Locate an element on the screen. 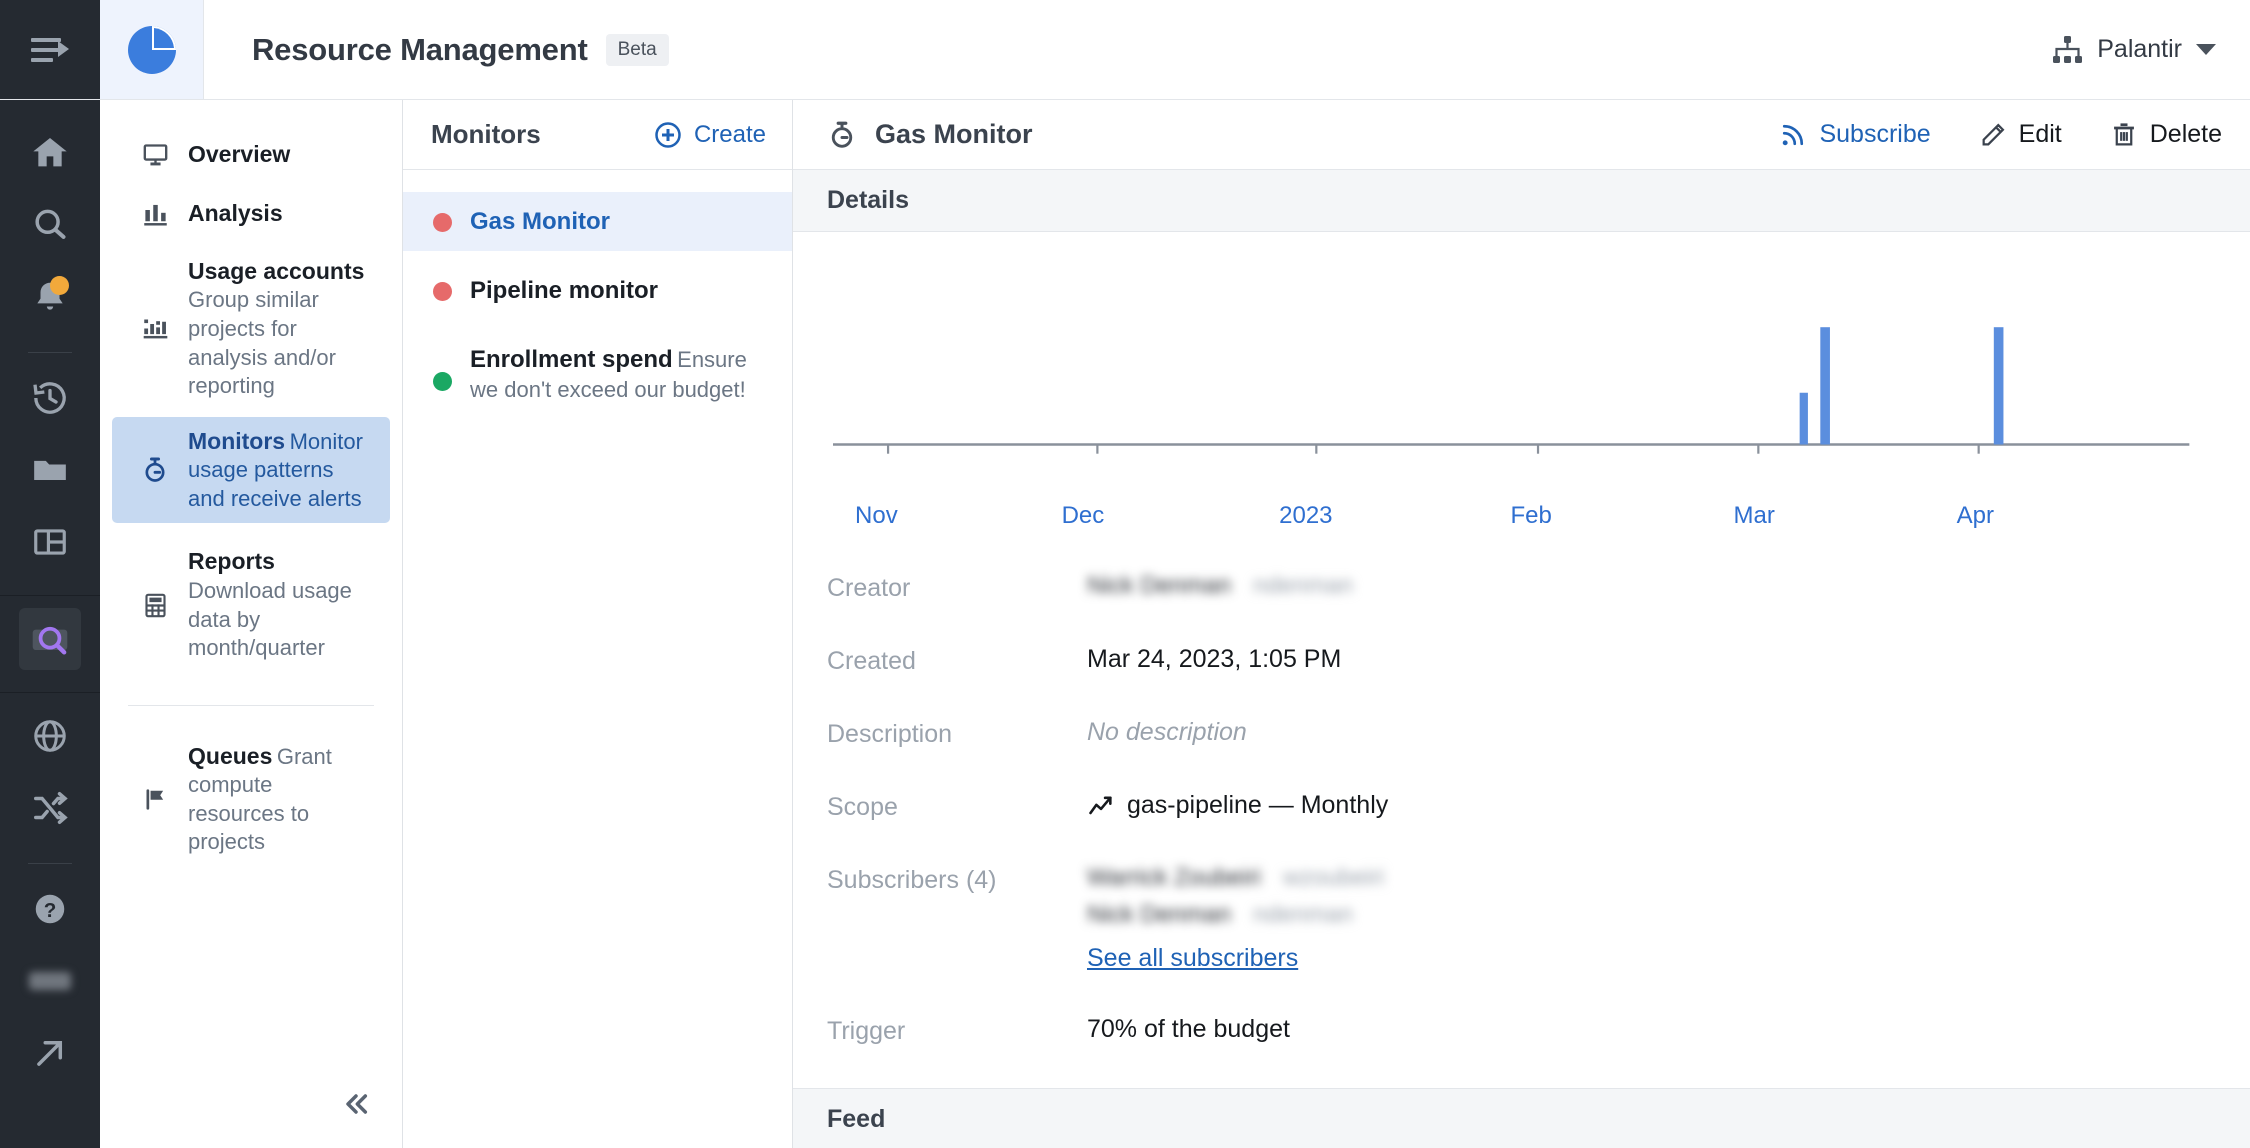  line-chart-icon is located at coordinates (1100, 805).